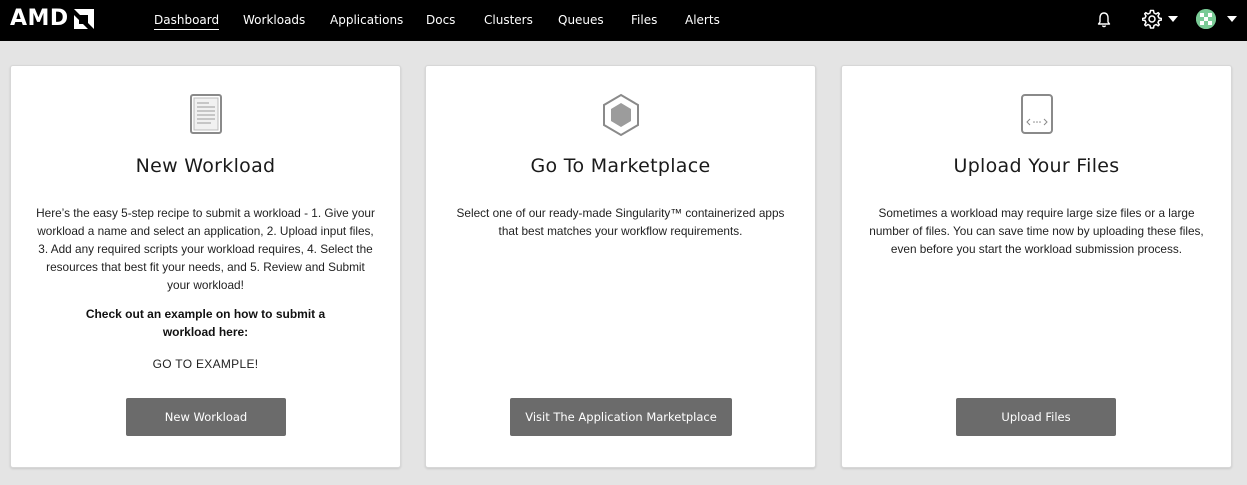  What do you see at coordinates (83, 19) in the screenshot?
I see `amd-arrow-icon` at bounding box center [83, 19].